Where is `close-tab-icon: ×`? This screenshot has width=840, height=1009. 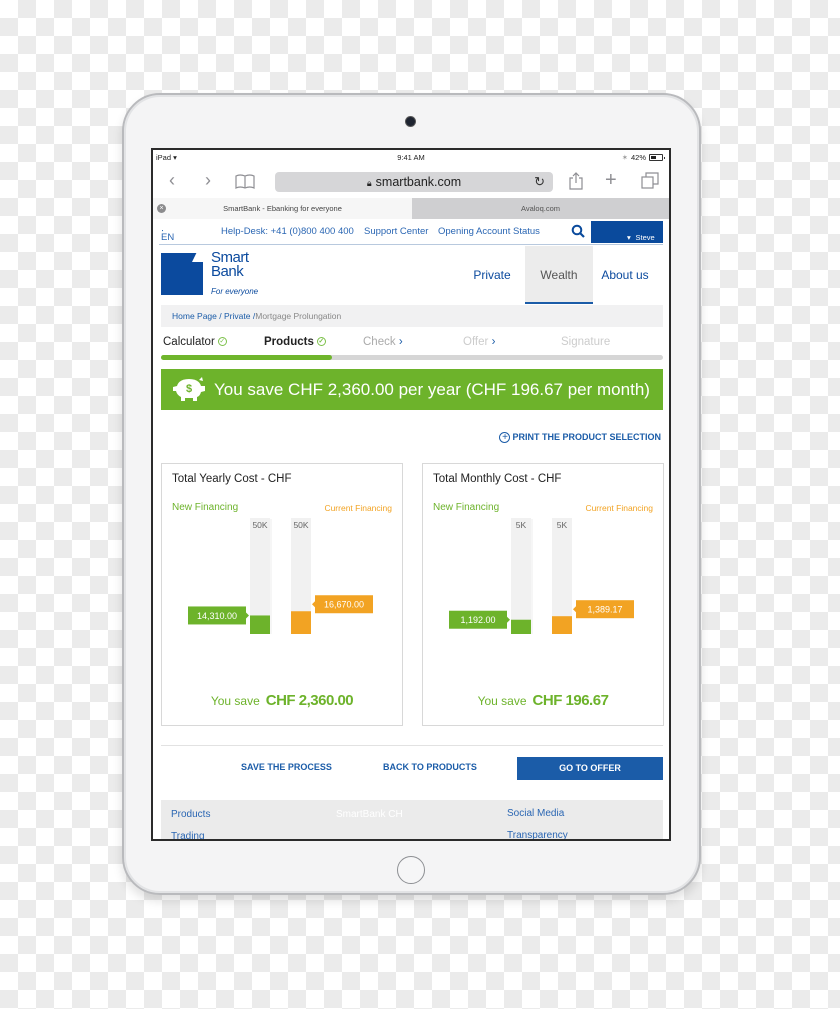
close-tab-icon: × is located at coordinates (161, 208).